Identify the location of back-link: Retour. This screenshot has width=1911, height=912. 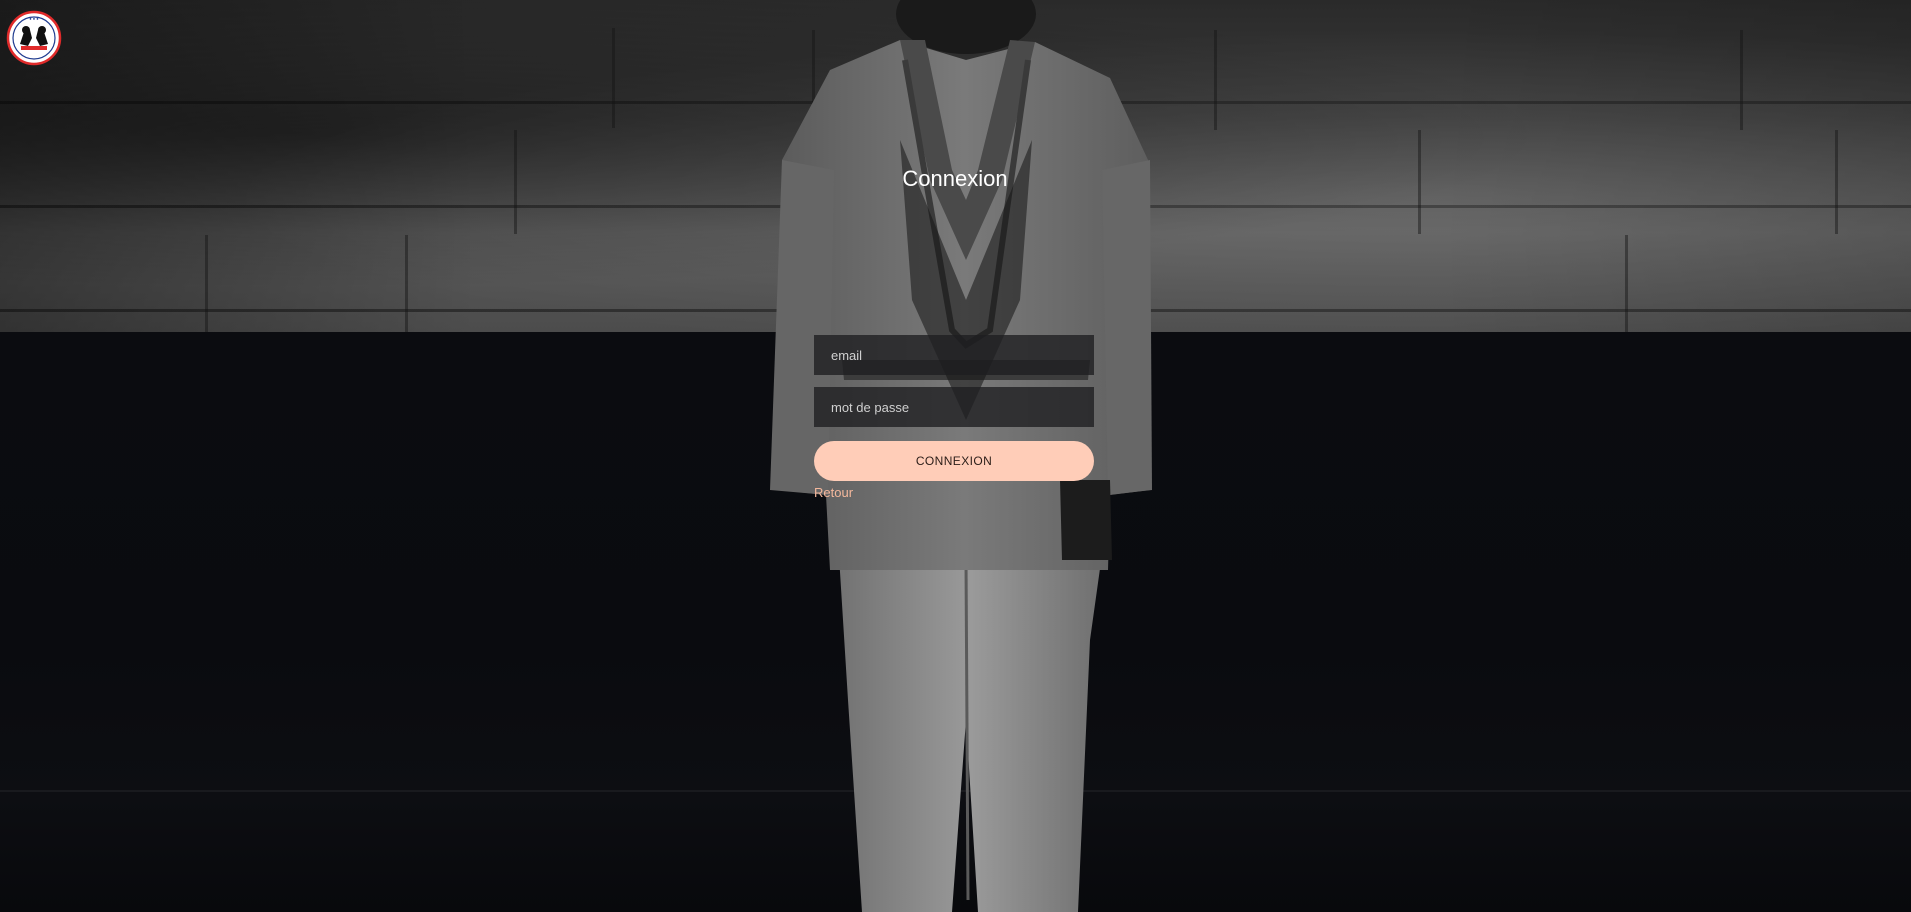
(833, 492).